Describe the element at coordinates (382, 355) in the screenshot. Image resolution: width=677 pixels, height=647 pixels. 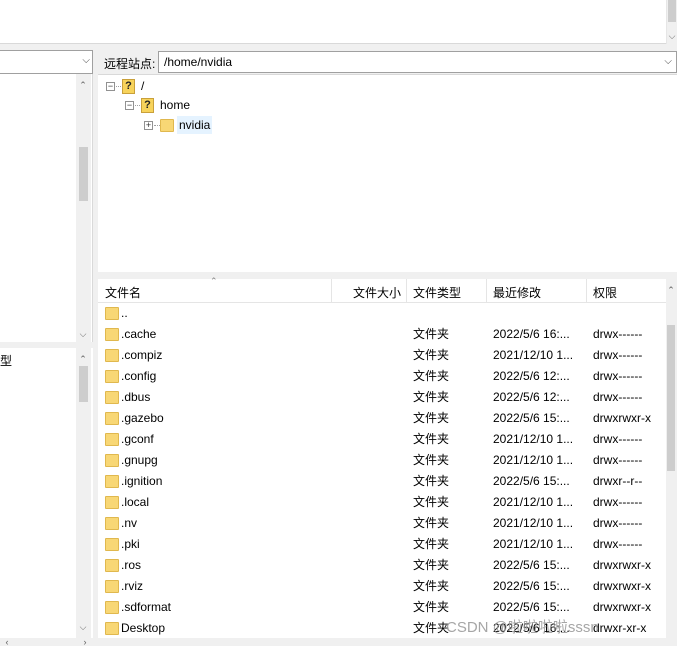
I see `table-row: .compiz 文件夹 2021/12/10 1... drwx------` at that location.